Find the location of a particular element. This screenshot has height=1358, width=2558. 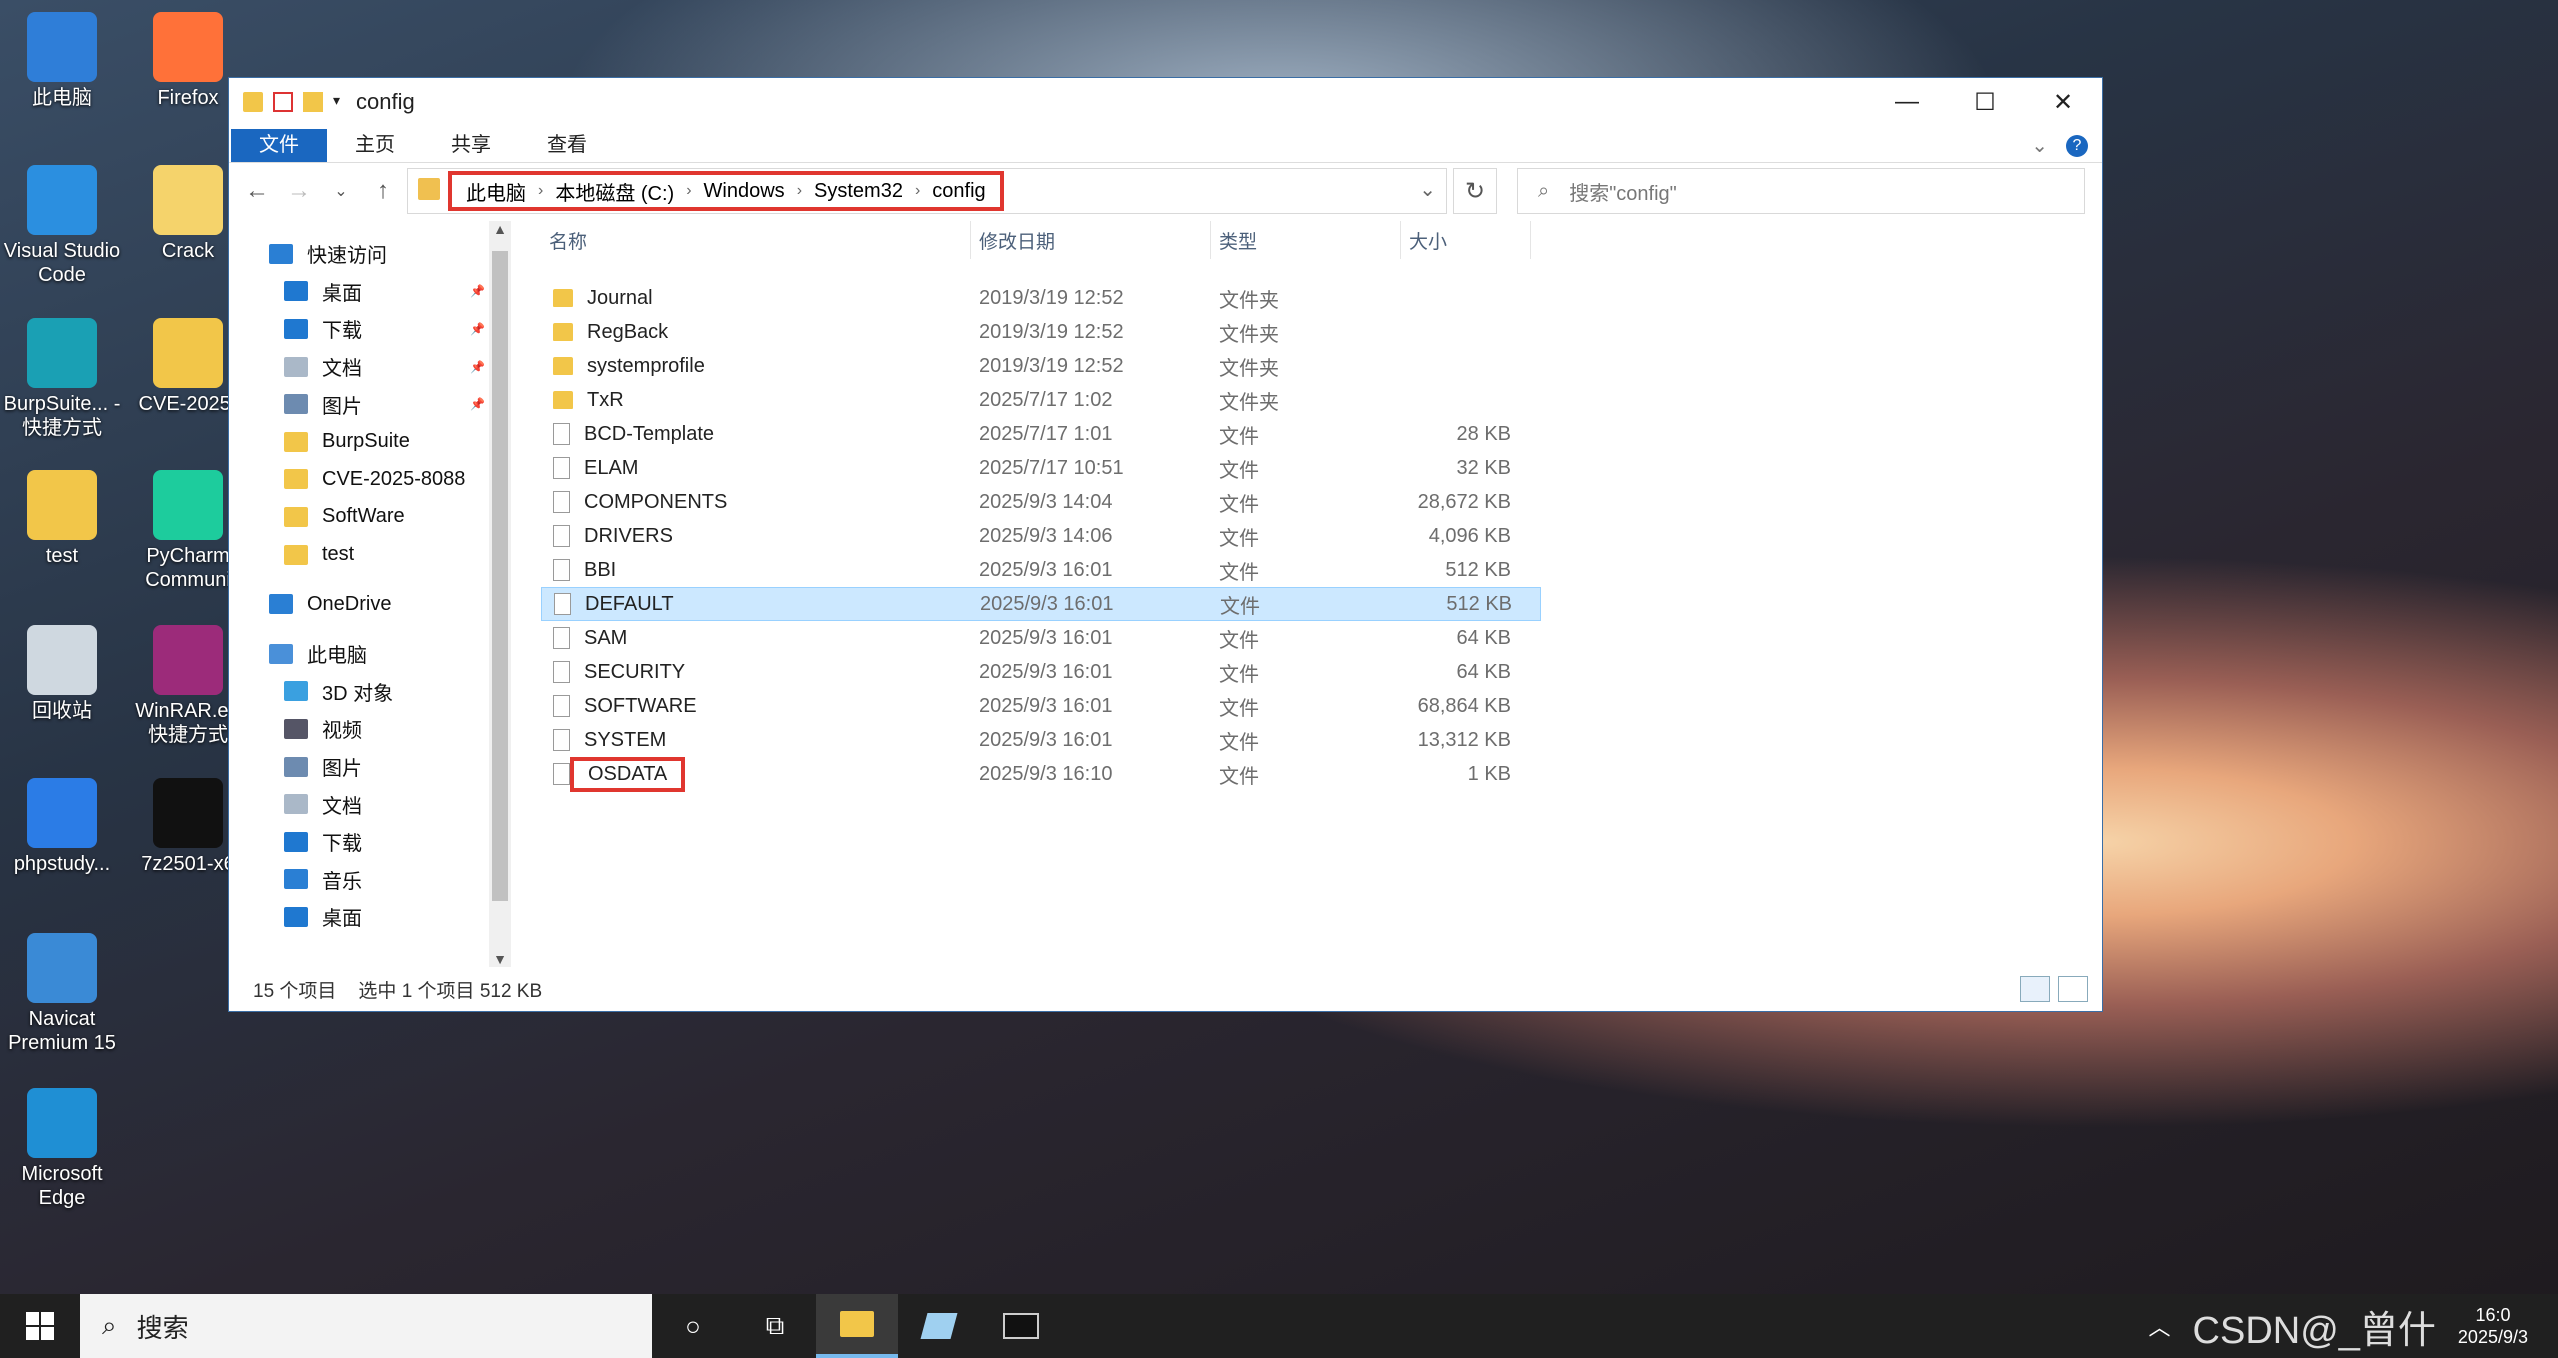

nav-scrollbar: ▲ ▼ is located at coordinates (500, 594).